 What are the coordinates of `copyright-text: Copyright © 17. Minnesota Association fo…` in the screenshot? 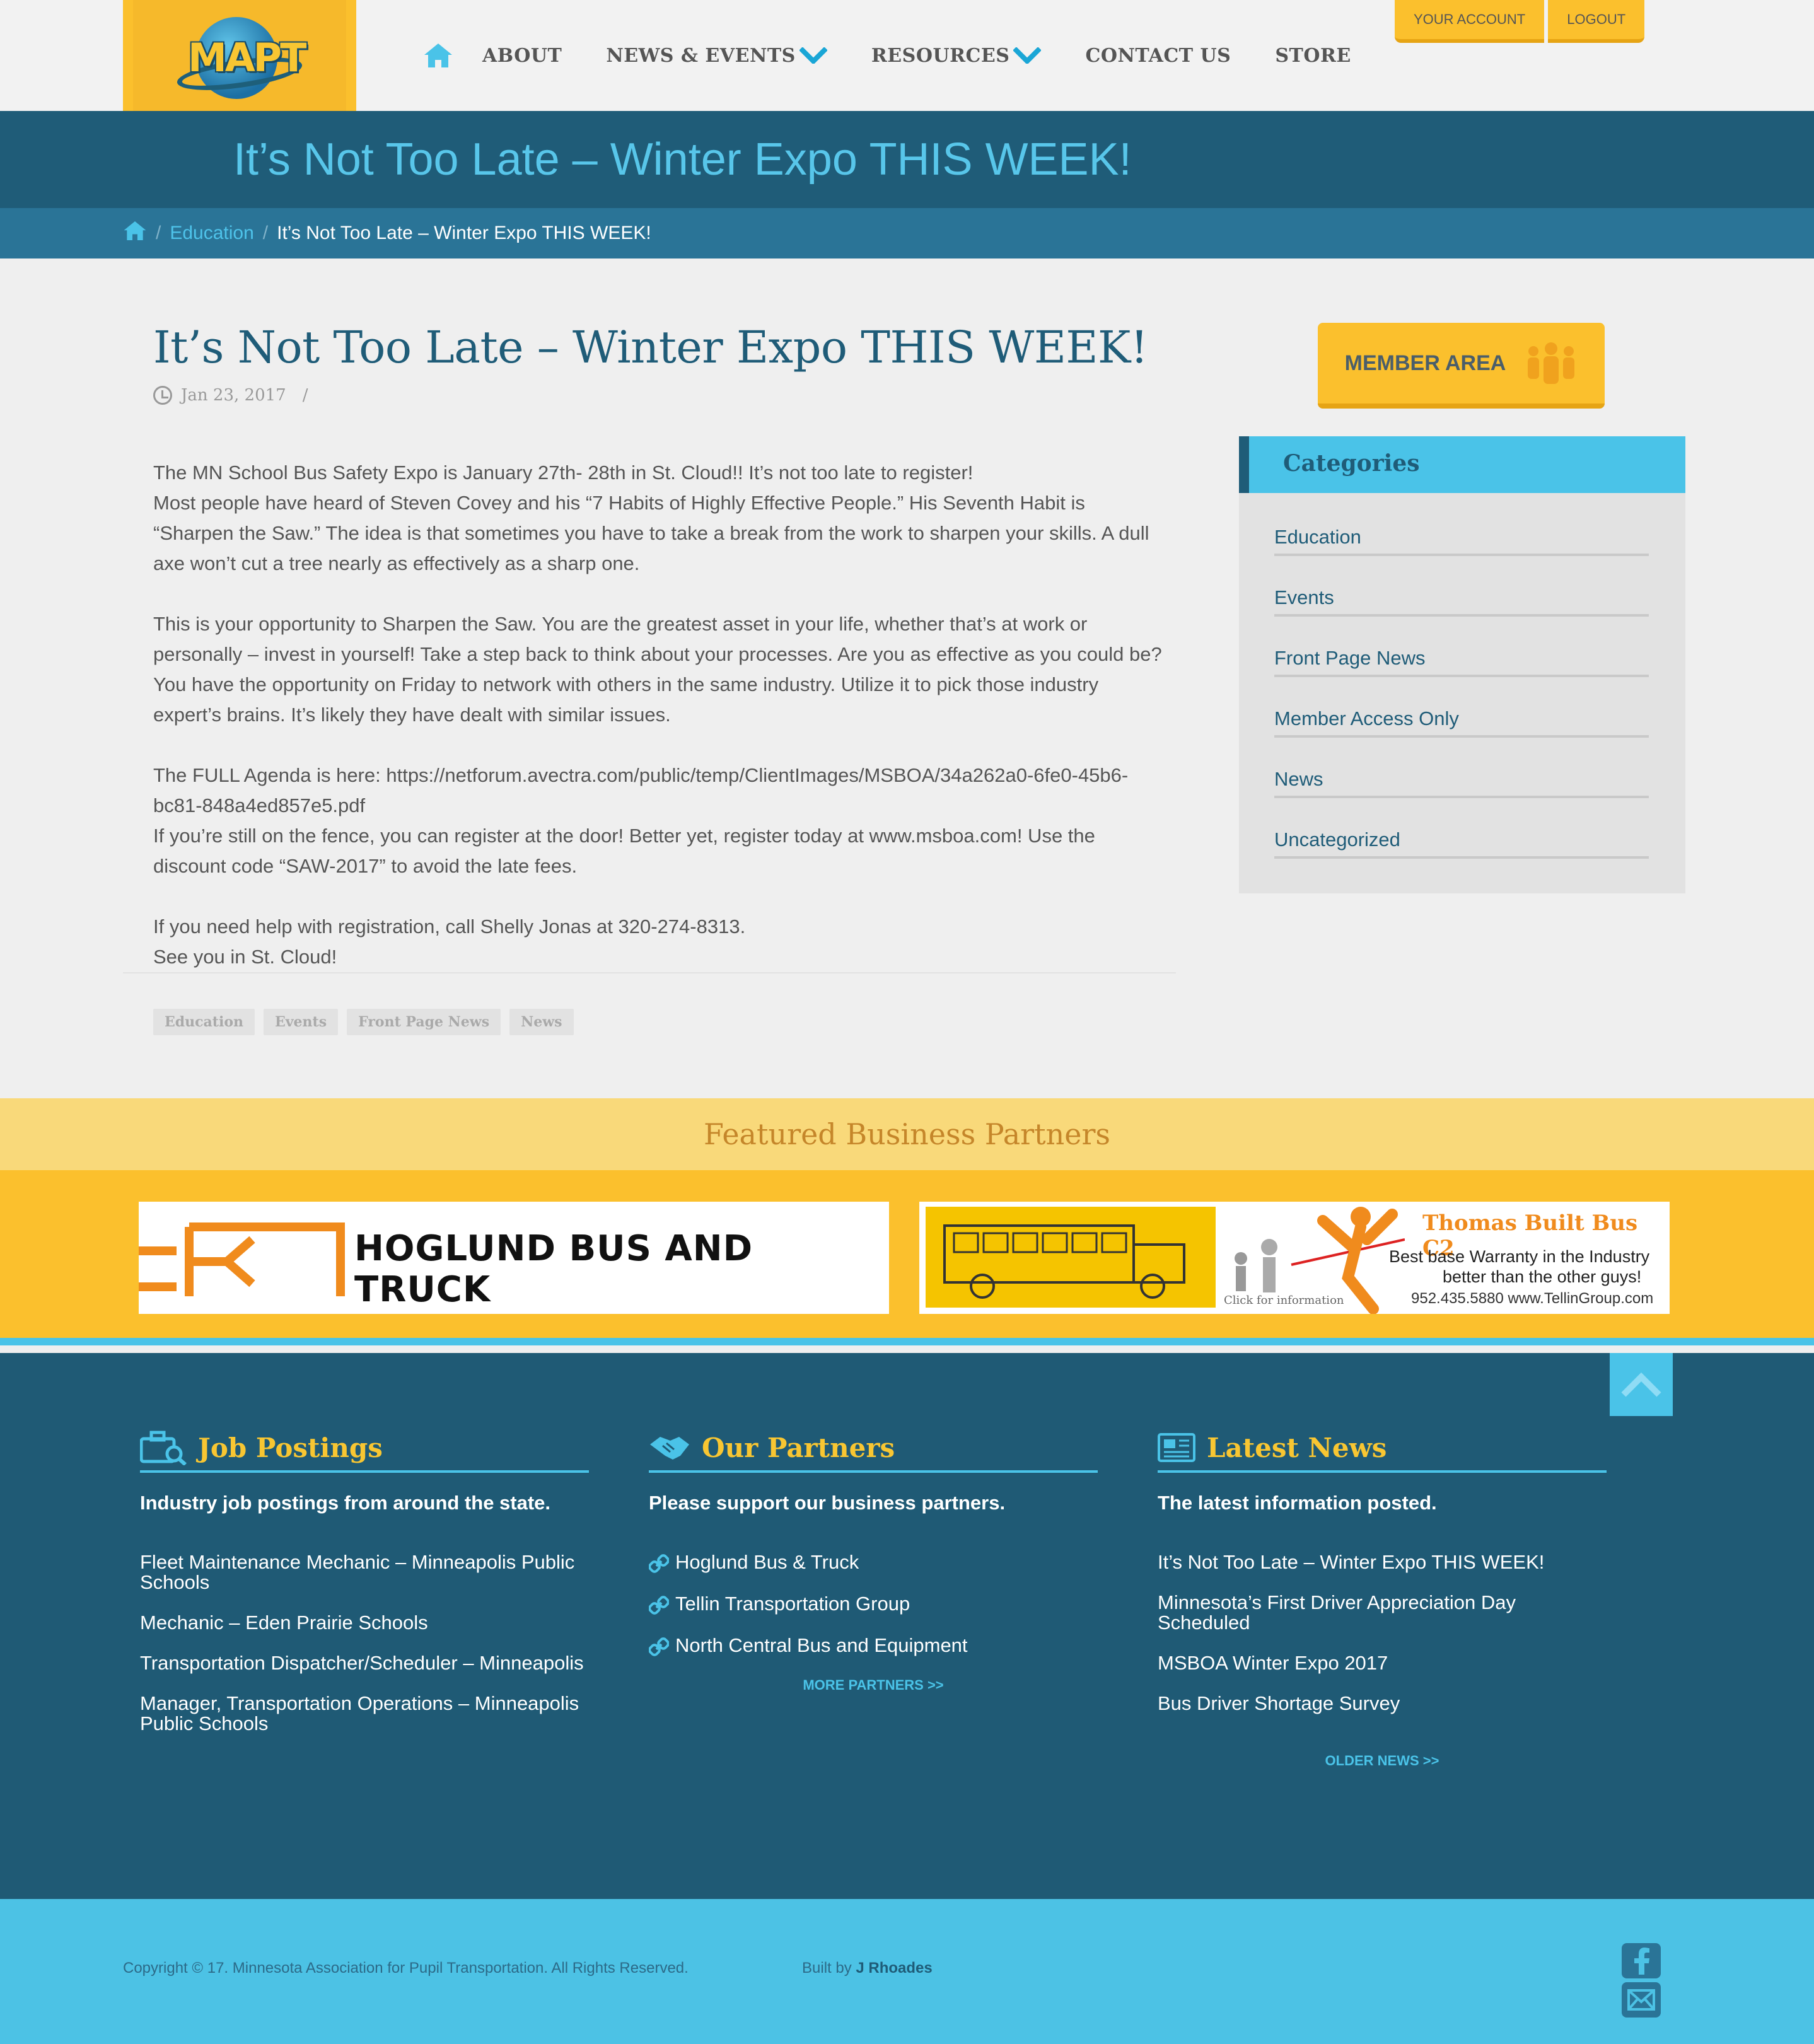 It's located at (406, 1968).